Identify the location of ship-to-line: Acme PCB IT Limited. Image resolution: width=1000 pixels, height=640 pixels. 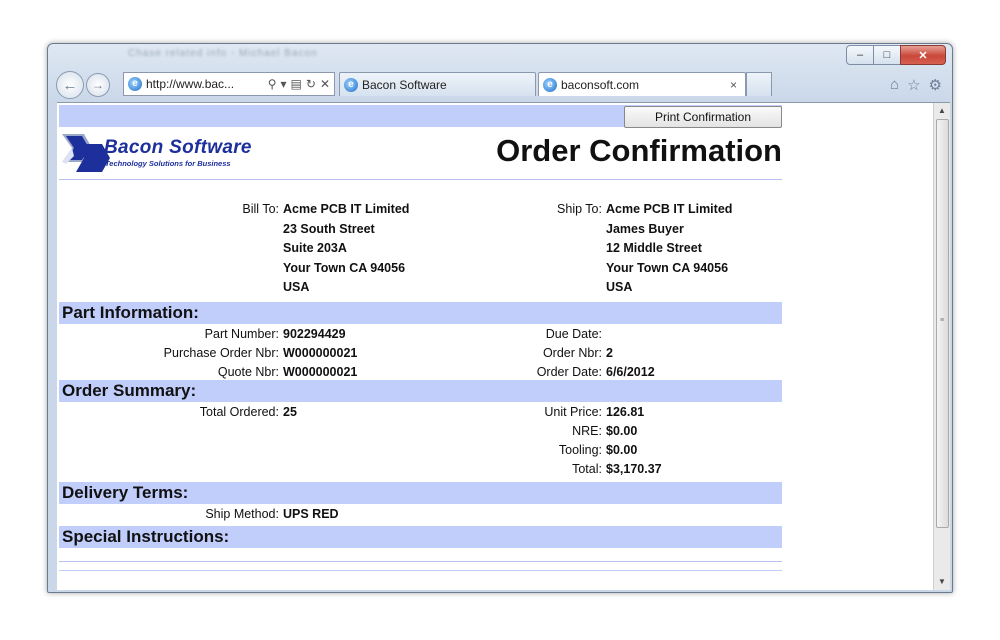
(669, 209).